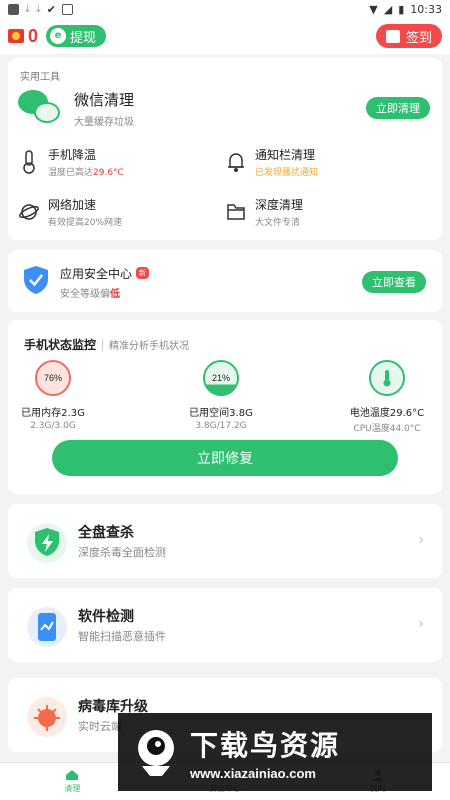  What do you see at coordinates (39, 108) in the screenshot?
I see `wechat-icon` at bounding box center [39, 108].